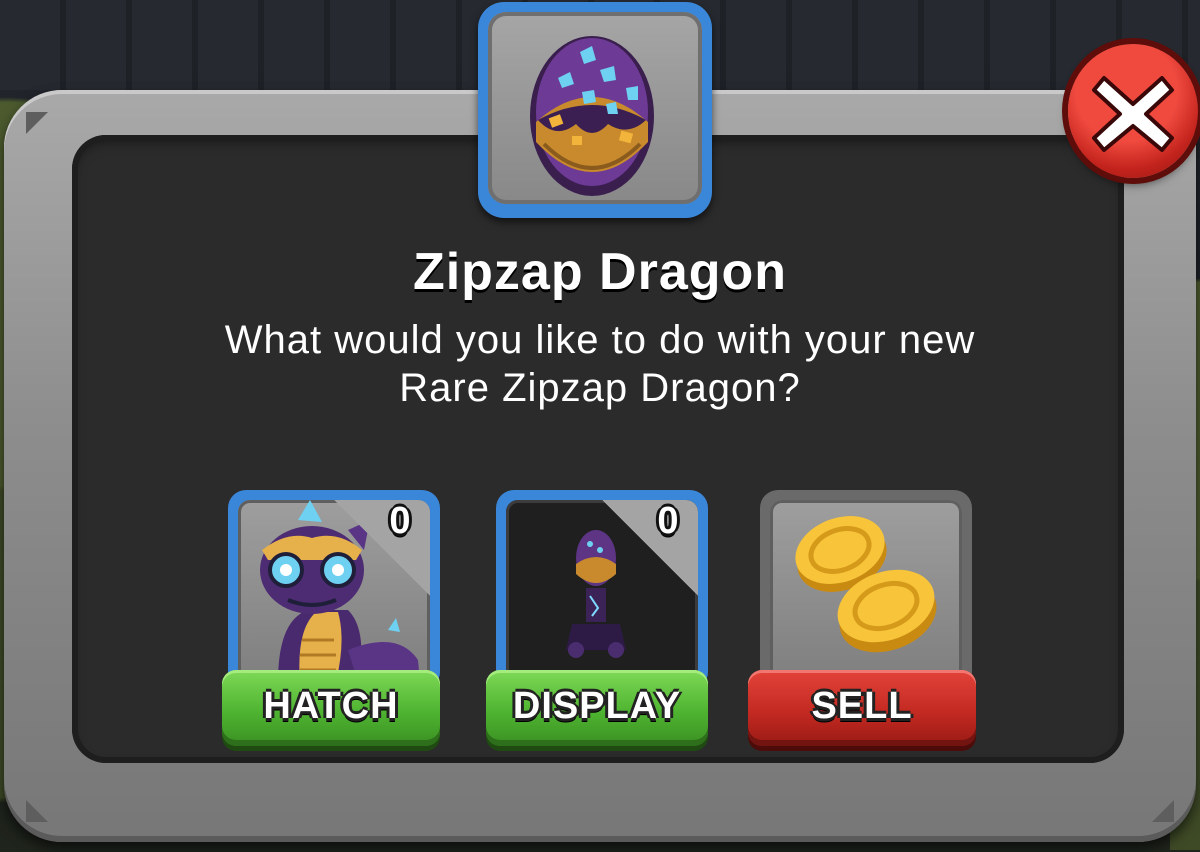 This screenshot has height=852, width=1200. I want to click on hatch-card-panel: 0, so click(334, 591).